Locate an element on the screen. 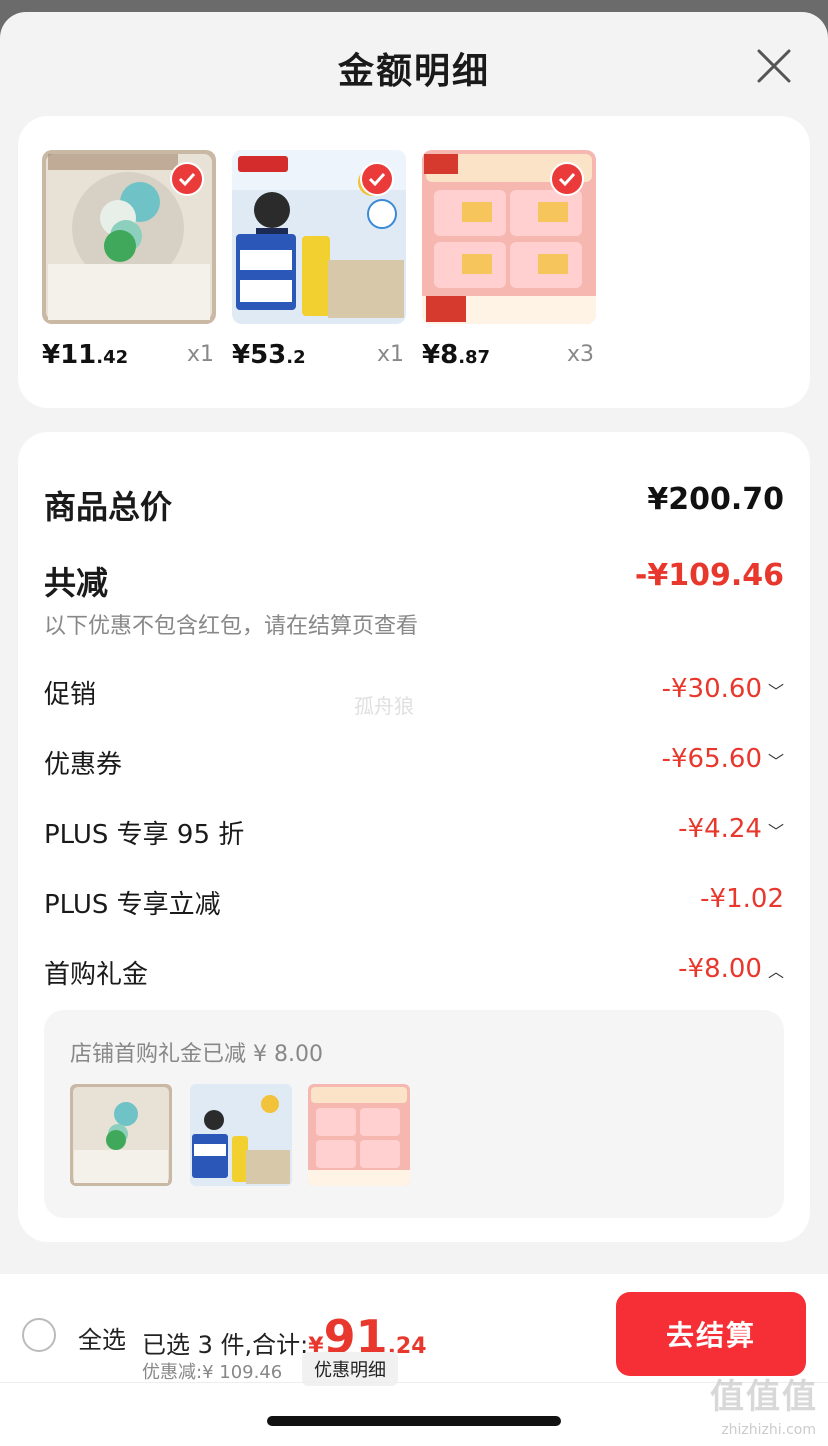 This screenshot has width=828, height=1446. product-item: ¥11.42 x1 is located at coordinates (129, 260).